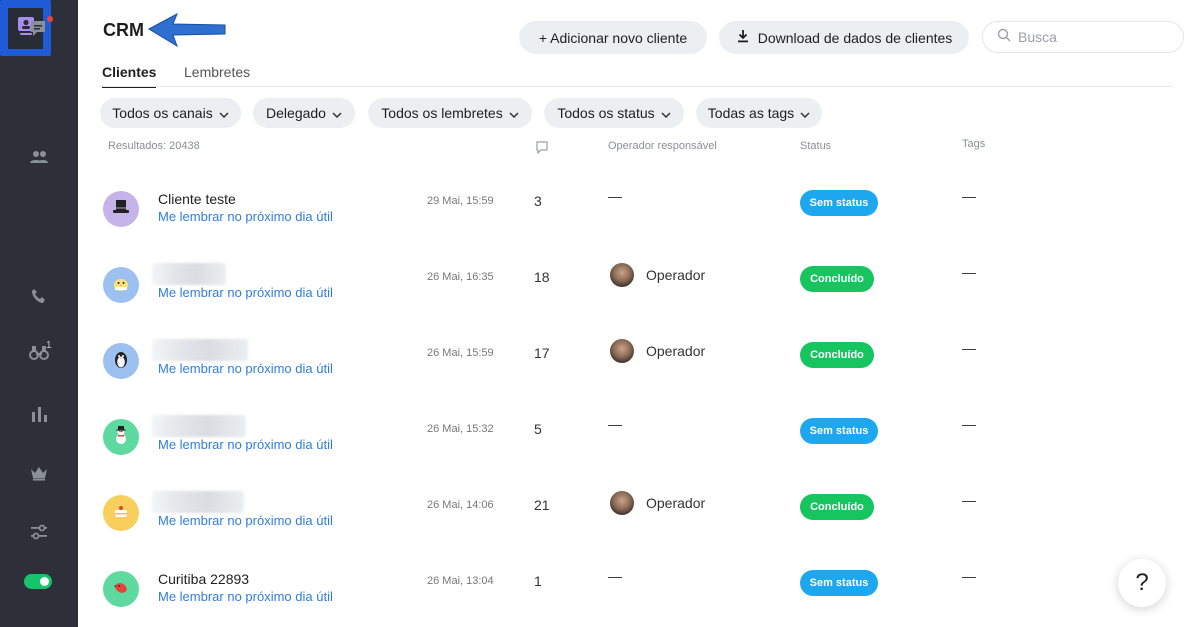 The image size is (1195, 627). Describe the element at coordinates (542, 148) in the screenshot. I see `messages-column-icon` at that location.